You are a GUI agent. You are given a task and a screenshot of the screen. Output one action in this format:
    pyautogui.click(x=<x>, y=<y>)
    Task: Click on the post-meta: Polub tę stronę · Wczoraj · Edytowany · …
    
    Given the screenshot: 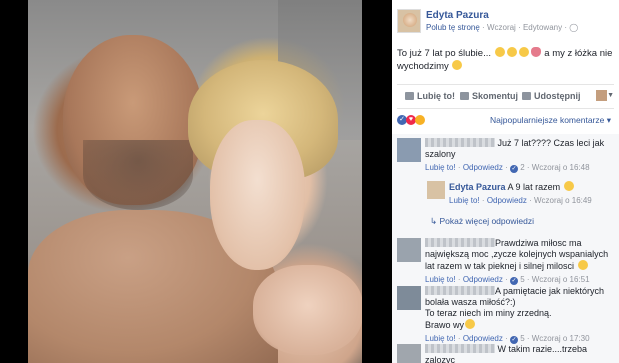 What is the action you would take?
    pyautogui.click(x=502, y=27)
    